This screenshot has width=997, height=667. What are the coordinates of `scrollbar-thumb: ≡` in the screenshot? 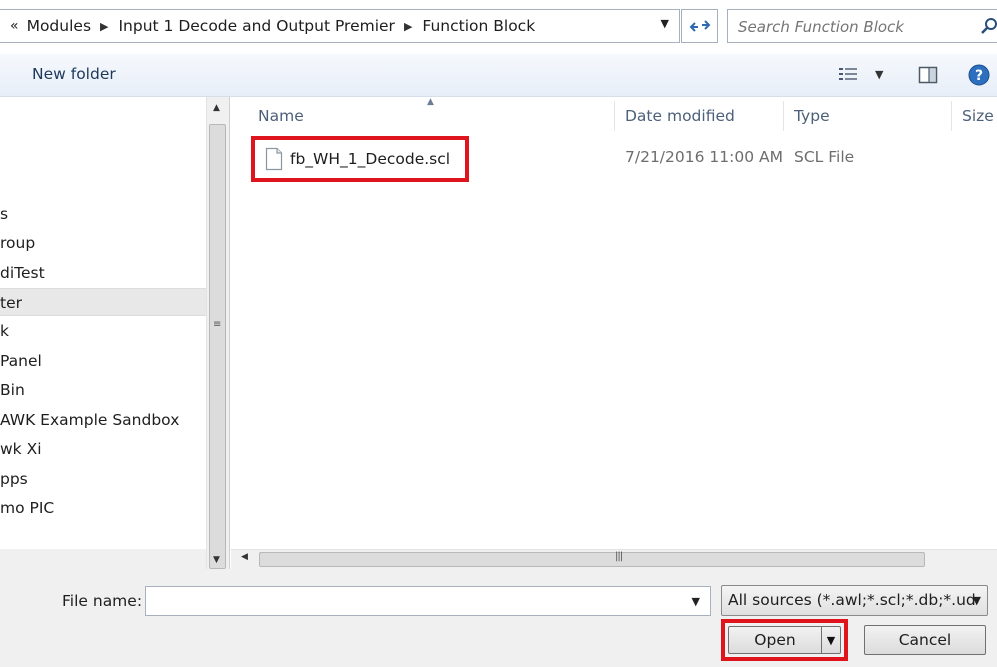 It's located at (217, 346).